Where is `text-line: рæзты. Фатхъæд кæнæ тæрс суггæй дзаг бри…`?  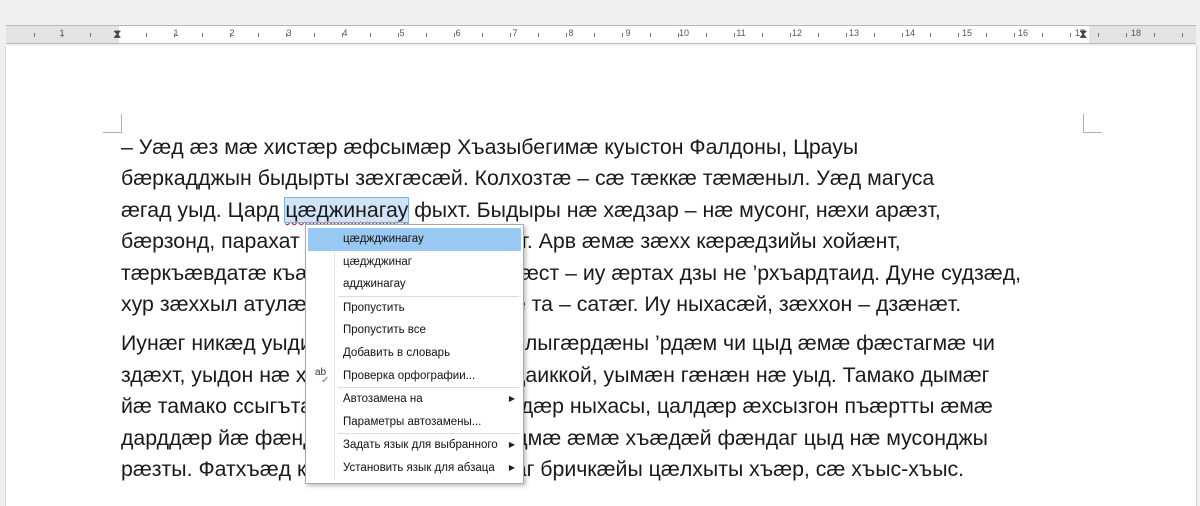
text-line: рæзты. Фатхъæд кæнæ тæрс суггæй дзаг бри… is located at coordinates (543, 468).